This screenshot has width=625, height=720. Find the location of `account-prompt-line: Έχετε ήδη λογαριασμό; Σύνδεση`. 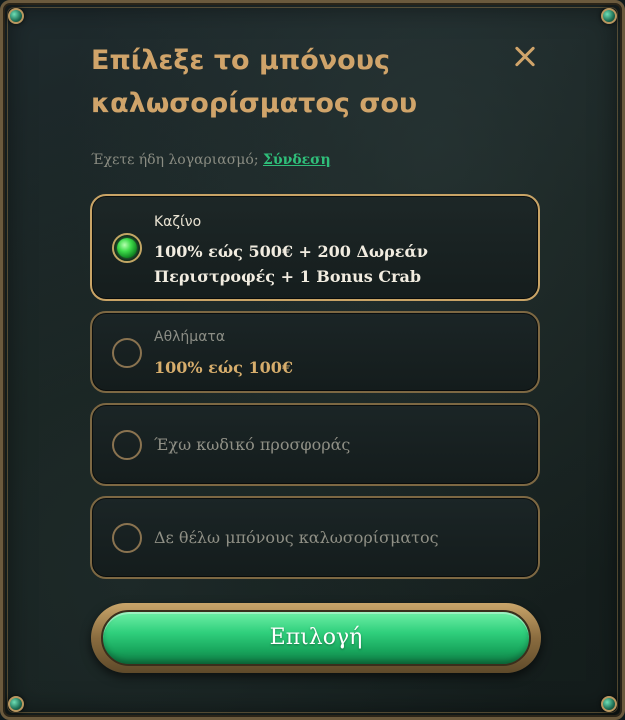

account-prompt-line: Έχετε ήδη λογαριασμό; Σύνδεση is located at coordinates (211, 160).